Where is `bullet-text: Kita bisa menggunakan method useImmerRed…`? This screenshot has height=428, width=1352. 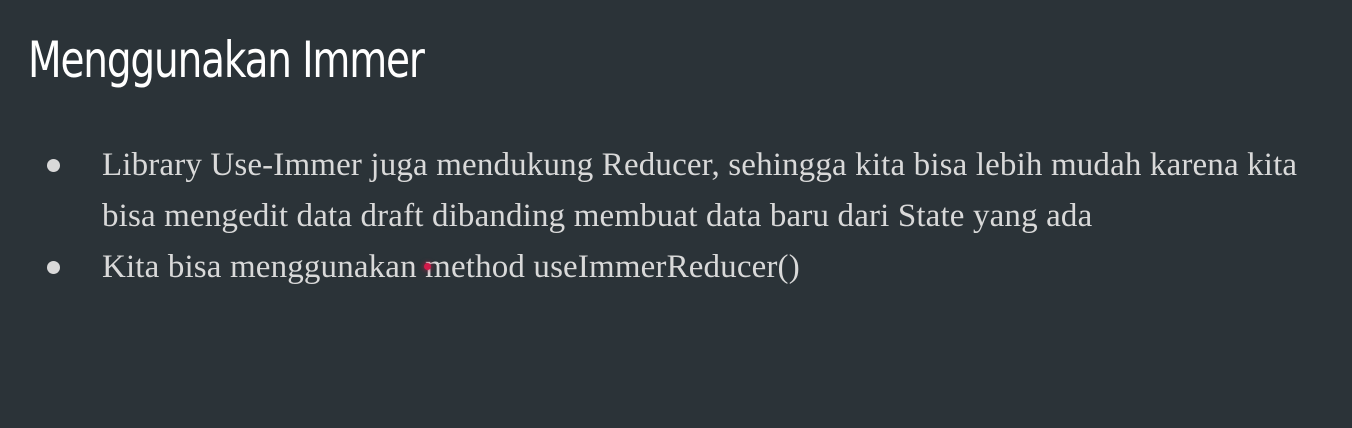 bullet-text: Kita bisa menggunakan method useImmerRed… is located at coordinates (451, 267).